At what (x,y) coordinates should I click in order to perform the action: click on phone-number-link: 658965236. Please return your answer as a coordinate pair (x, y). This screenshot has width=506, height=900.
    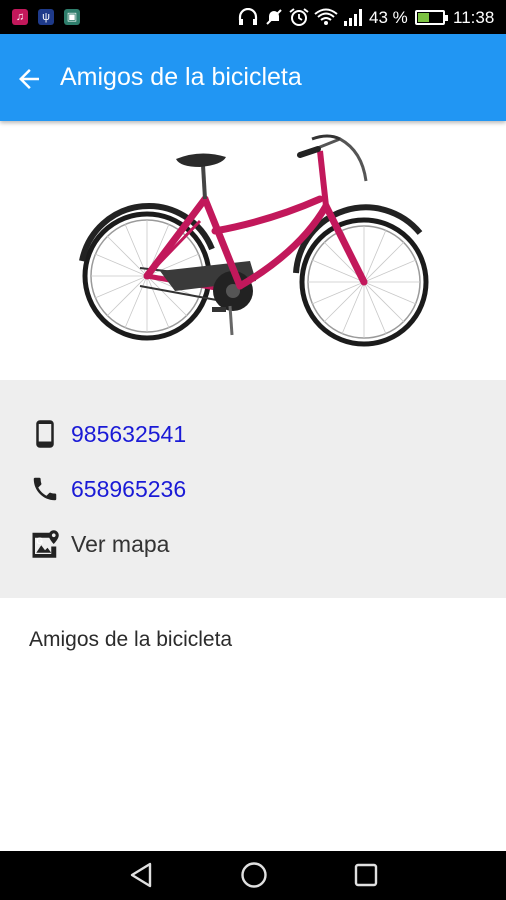
    Looking at the image, I should click on (128, 489).